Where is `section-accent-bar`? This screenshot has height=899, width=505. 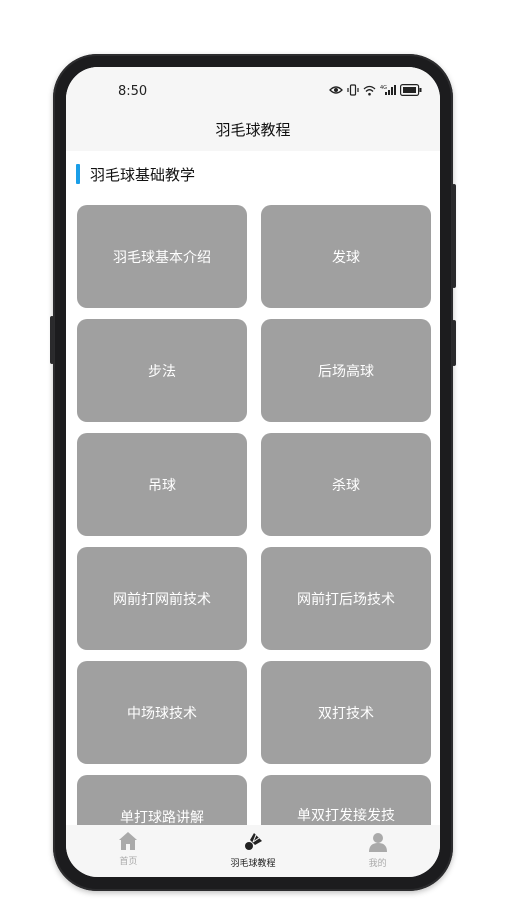 section-accent-bar is located at coordinates (78, 174).